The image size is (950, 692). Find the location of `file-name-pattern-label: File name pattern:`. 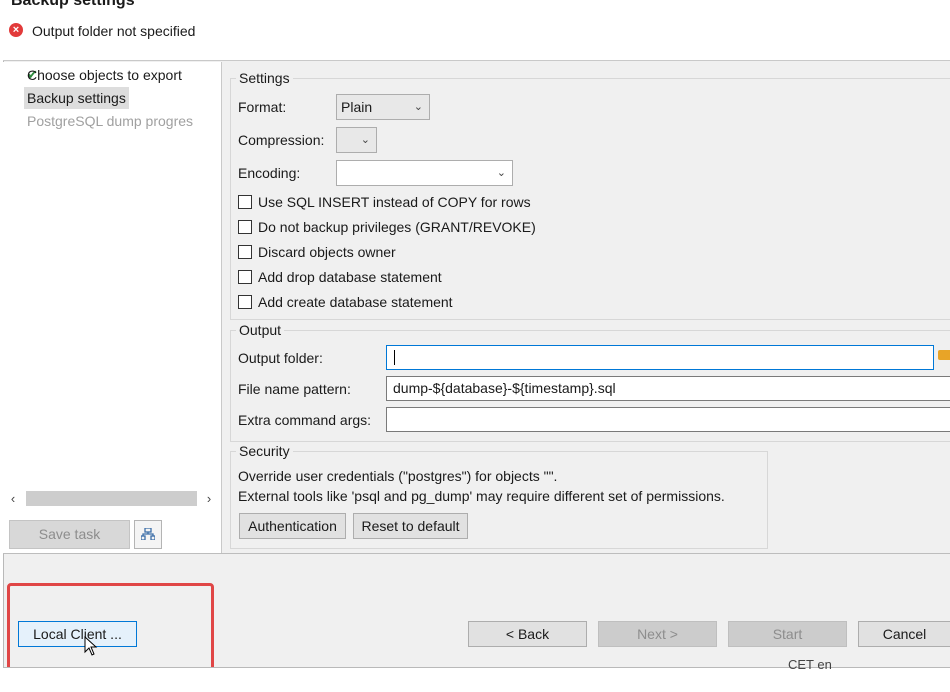

file-name-pattern-label: File name pattern: is located at coordinates (294, 389).